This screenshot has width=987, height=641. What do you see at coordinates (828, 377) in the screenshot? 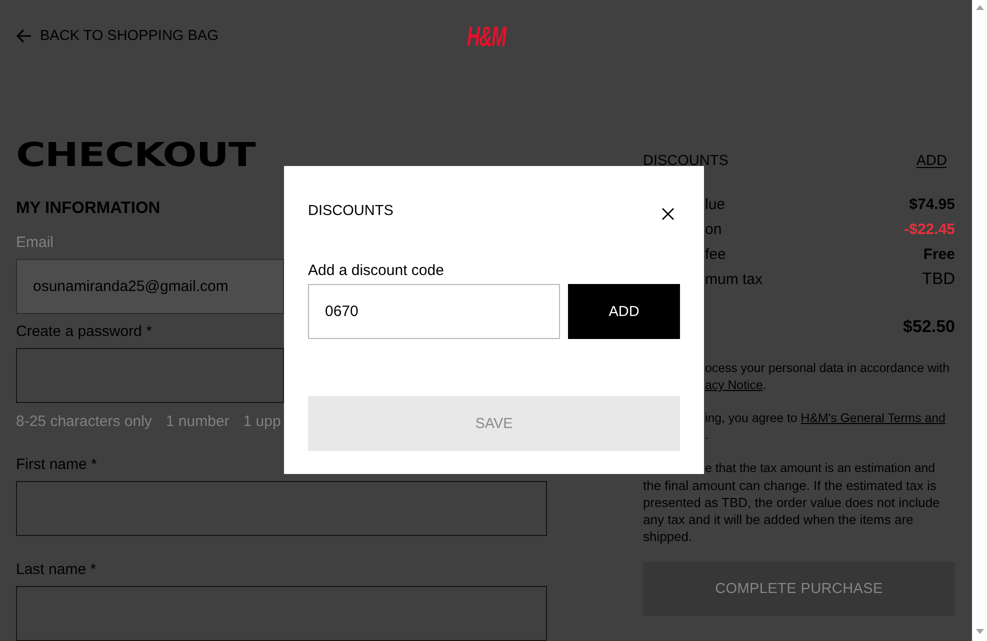
I see `privacy-note: ocess your personal data in accordance with acy Notice.` at bounding box center [828, 377].